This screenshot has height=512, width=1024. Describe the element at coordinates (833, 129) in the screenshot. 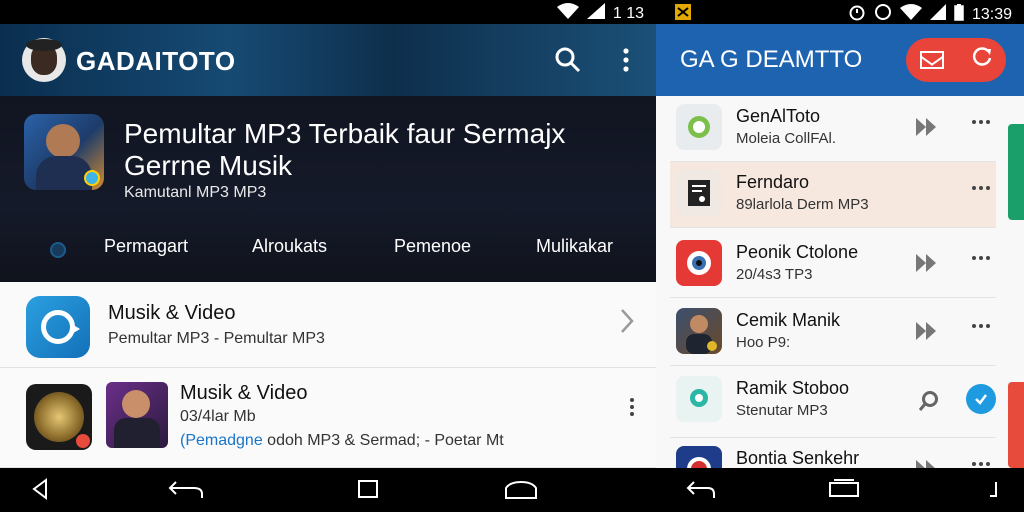

I see `list-item: GenAlToto Moleia CollFAl.` at that location.